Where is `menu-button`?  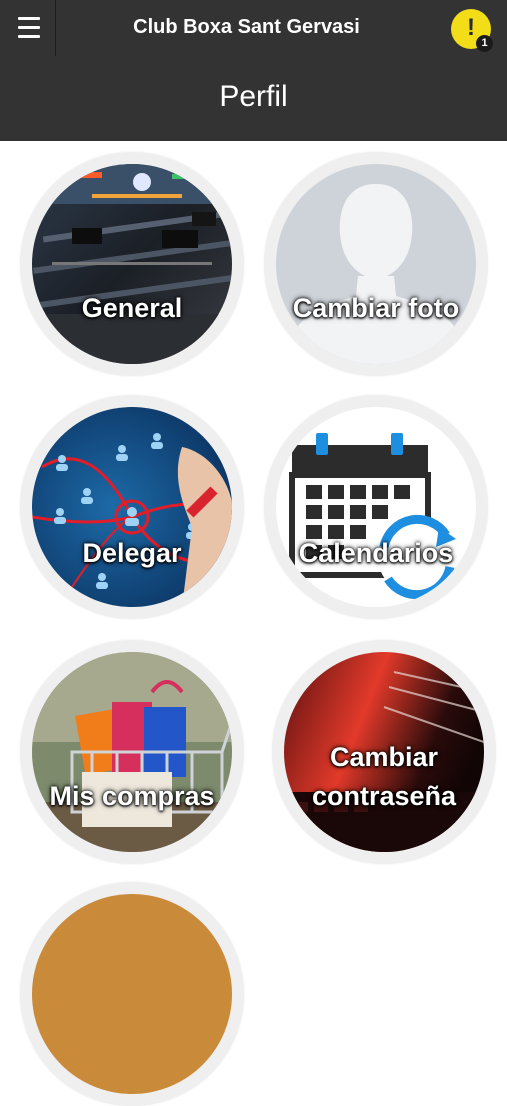
menu-button is located at coordinates (28, 28).